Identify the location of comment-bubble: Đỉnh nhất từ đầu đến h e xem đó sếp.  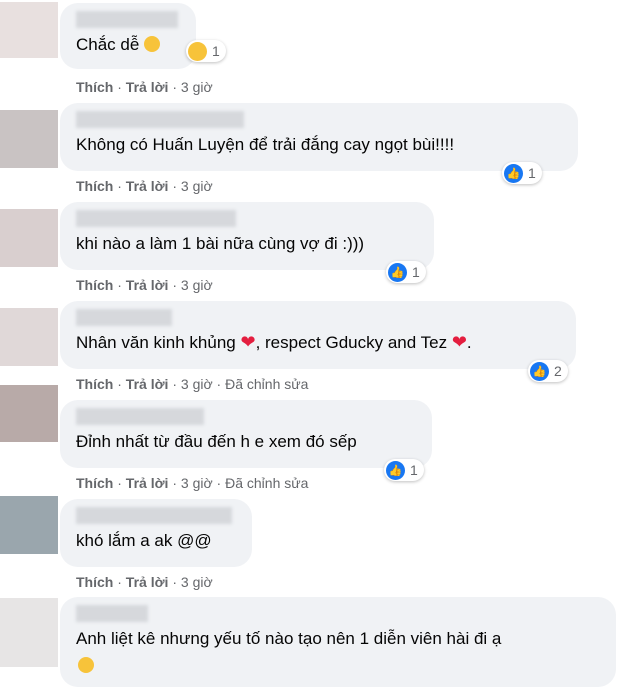
(246, 434).